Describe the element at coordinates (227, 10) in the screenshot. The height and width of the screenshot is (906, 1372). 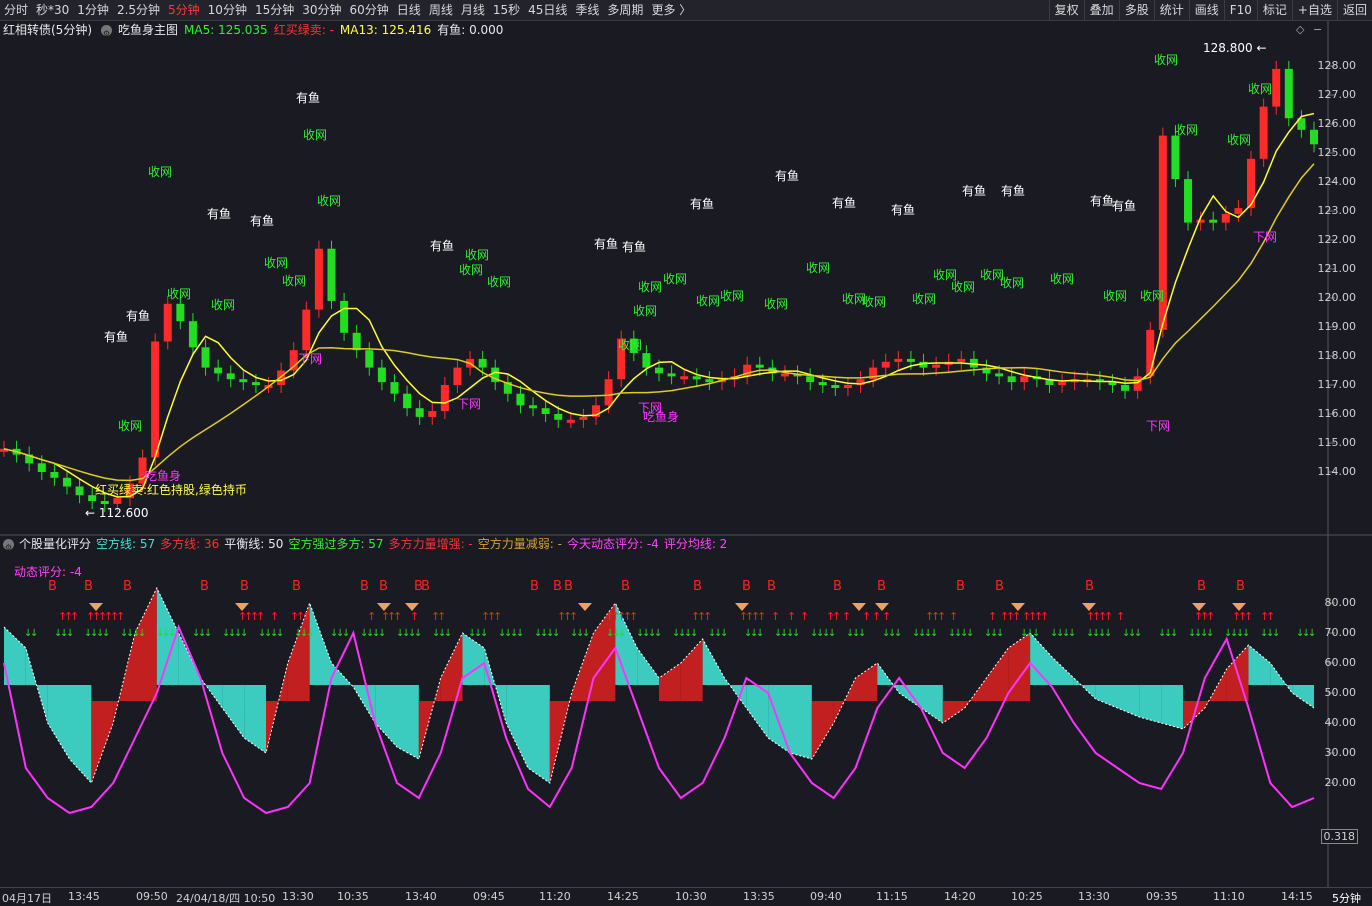
I see `period-tab-5: 10分钟` at that location.